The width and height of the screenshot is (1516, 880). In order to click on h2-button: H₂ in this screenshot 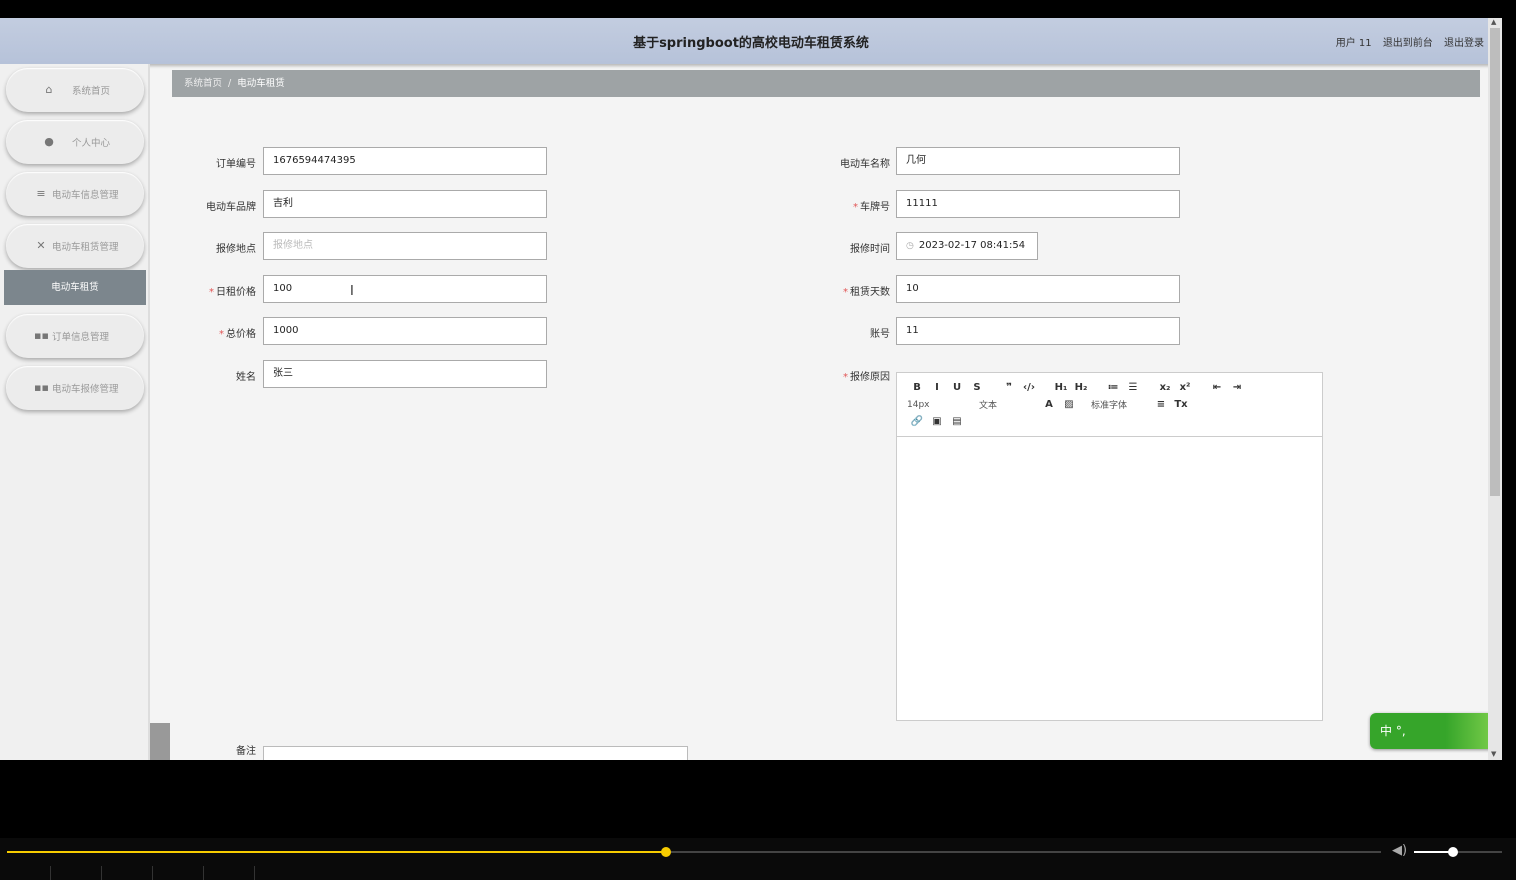, I will do `click(1081, 387)`.